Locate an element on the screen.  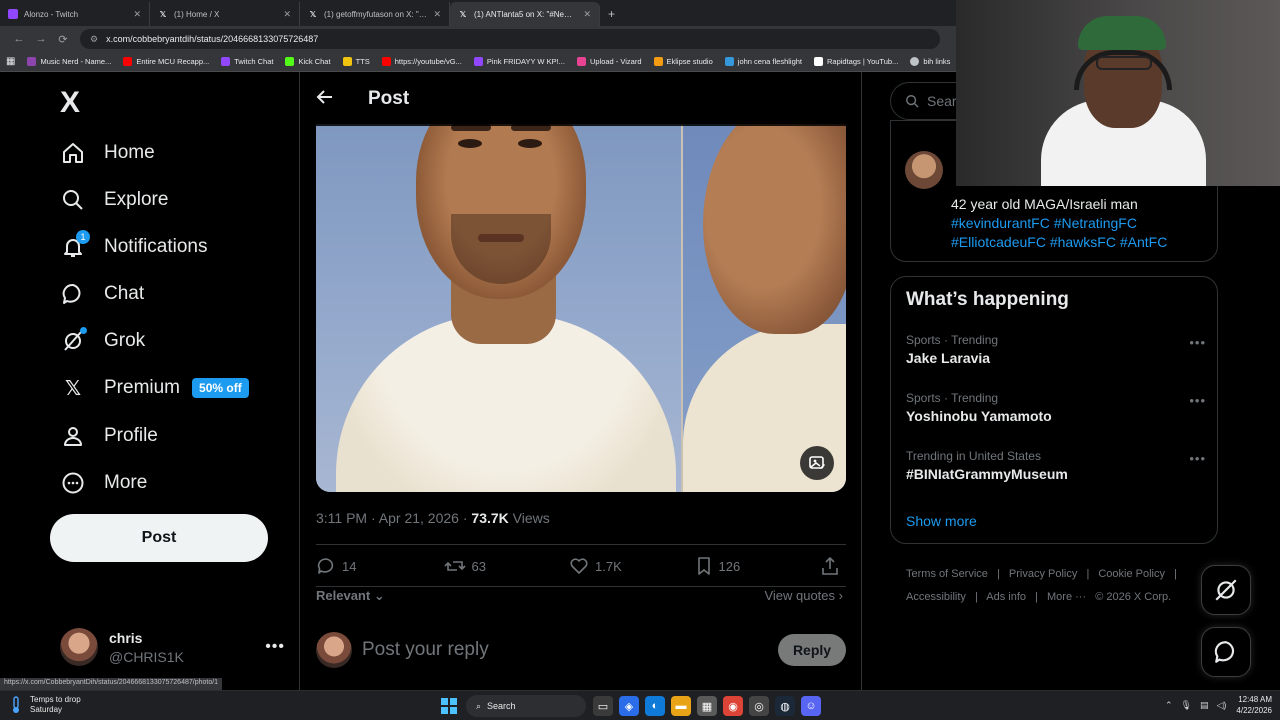
browser-tab: 𝕏 (1) getoffmyfutason on X: "ducl ✕ is located at coordinates (375, 14).